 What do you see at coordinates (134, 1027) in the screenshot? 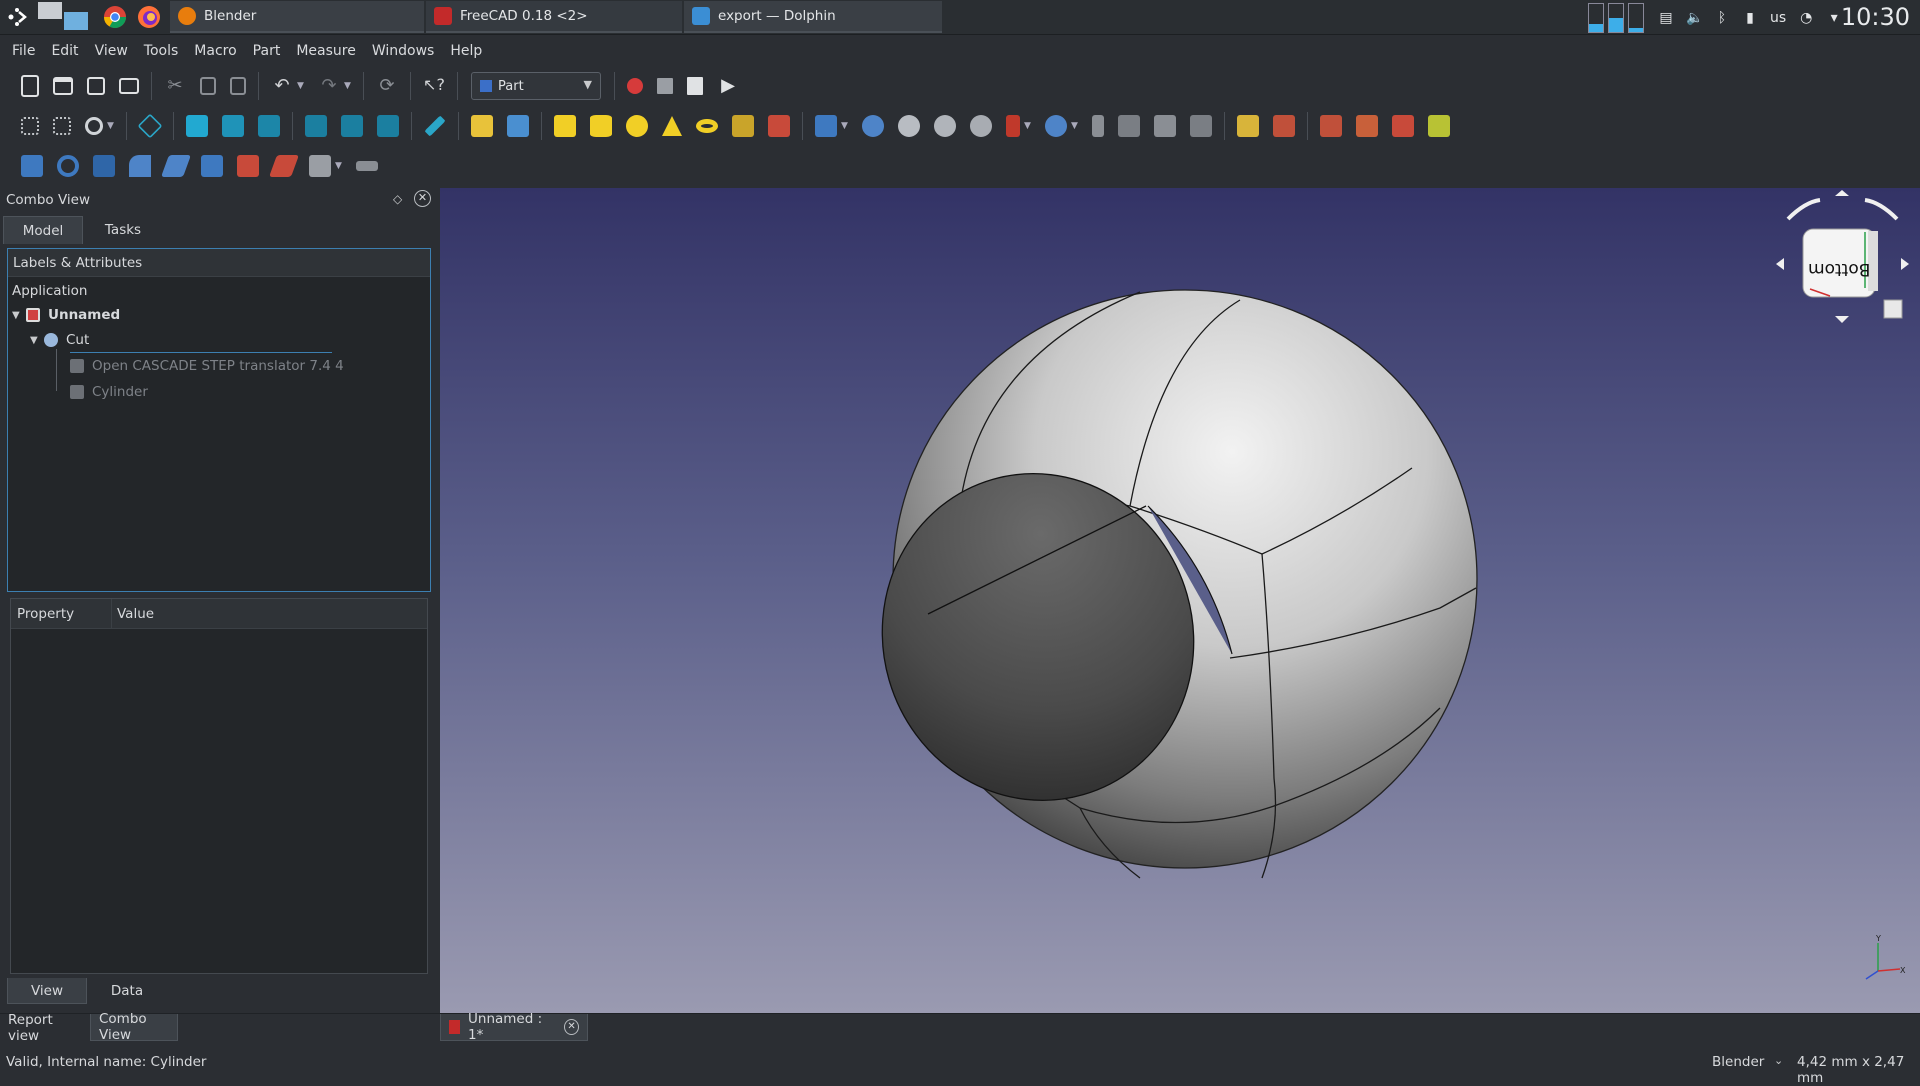
I see `tab-combo-view: Combo View` at bounding box center [134, 1027].